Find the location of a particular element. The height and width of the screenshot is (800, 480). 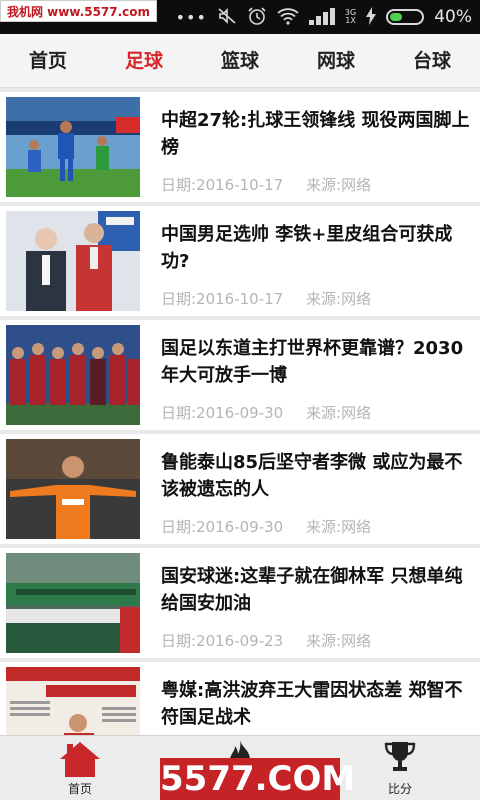

bottom-nav-score: 比分 is located at coordinates (400, 768).